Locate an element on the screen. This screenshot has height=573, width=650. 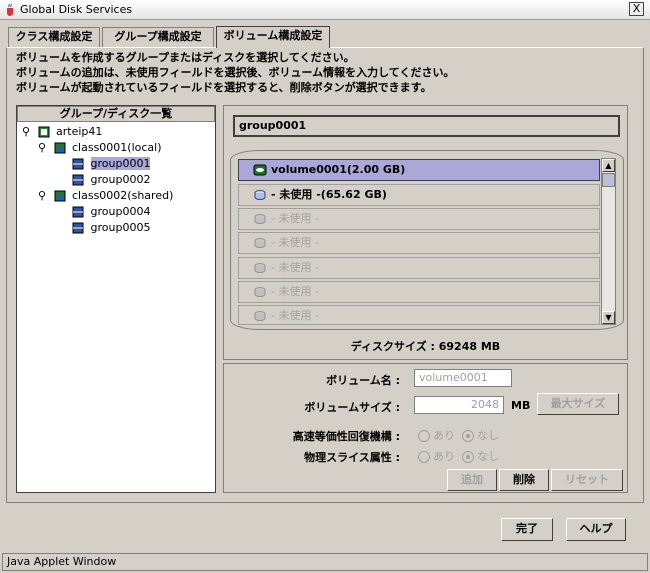
tree-node-class0001: ⚲ class0001(local) is located at coordinates (100, 148).